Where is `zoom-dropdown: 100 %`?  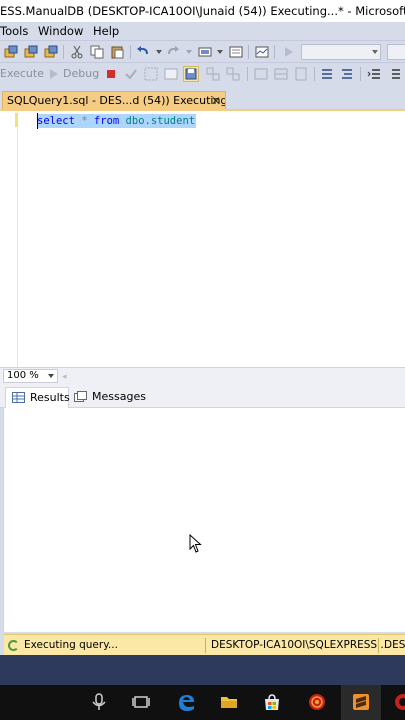 zoom-dropdown: 100 % is located at coordinates (30, 376).